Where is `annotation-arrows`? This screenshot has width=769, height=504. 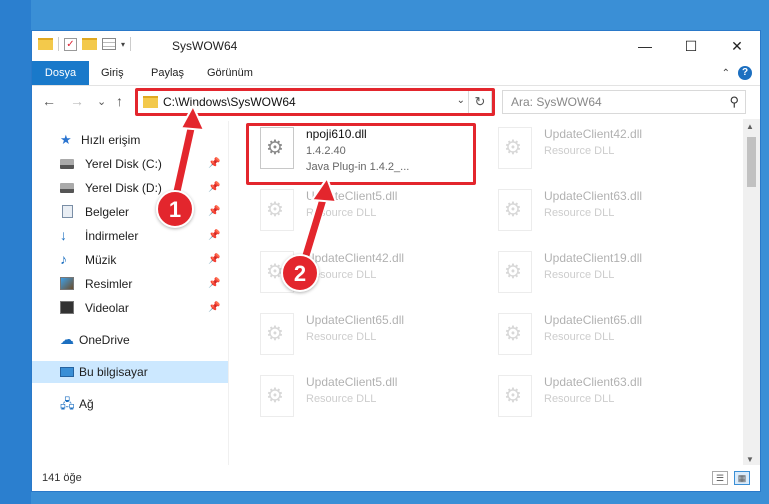 annotation-arrows is located at coordinates (254, 183).